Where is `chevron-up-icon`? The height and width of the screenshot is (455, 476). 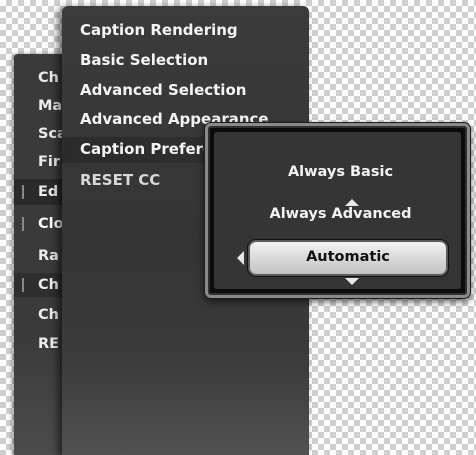 chevron-up-icon is located at coordinates (352, 202).